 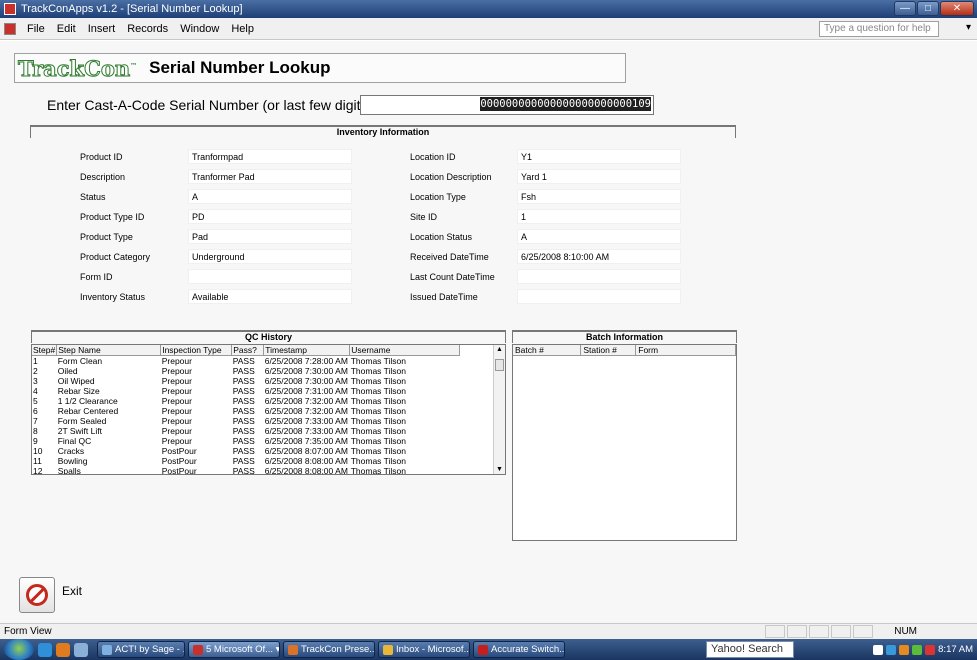 What do you see at coordinates (499, 469) in the screenshot?
I see `scroll-down-icon: ▼` at bounding box center [499, 469].